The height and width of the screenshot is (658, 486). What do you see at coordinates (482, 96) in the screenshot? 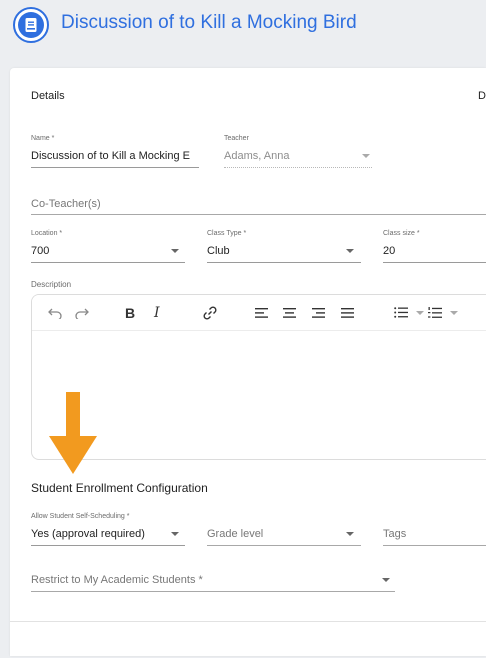
I see `details-right-edge-text: D` at bounding box center [482, 96].